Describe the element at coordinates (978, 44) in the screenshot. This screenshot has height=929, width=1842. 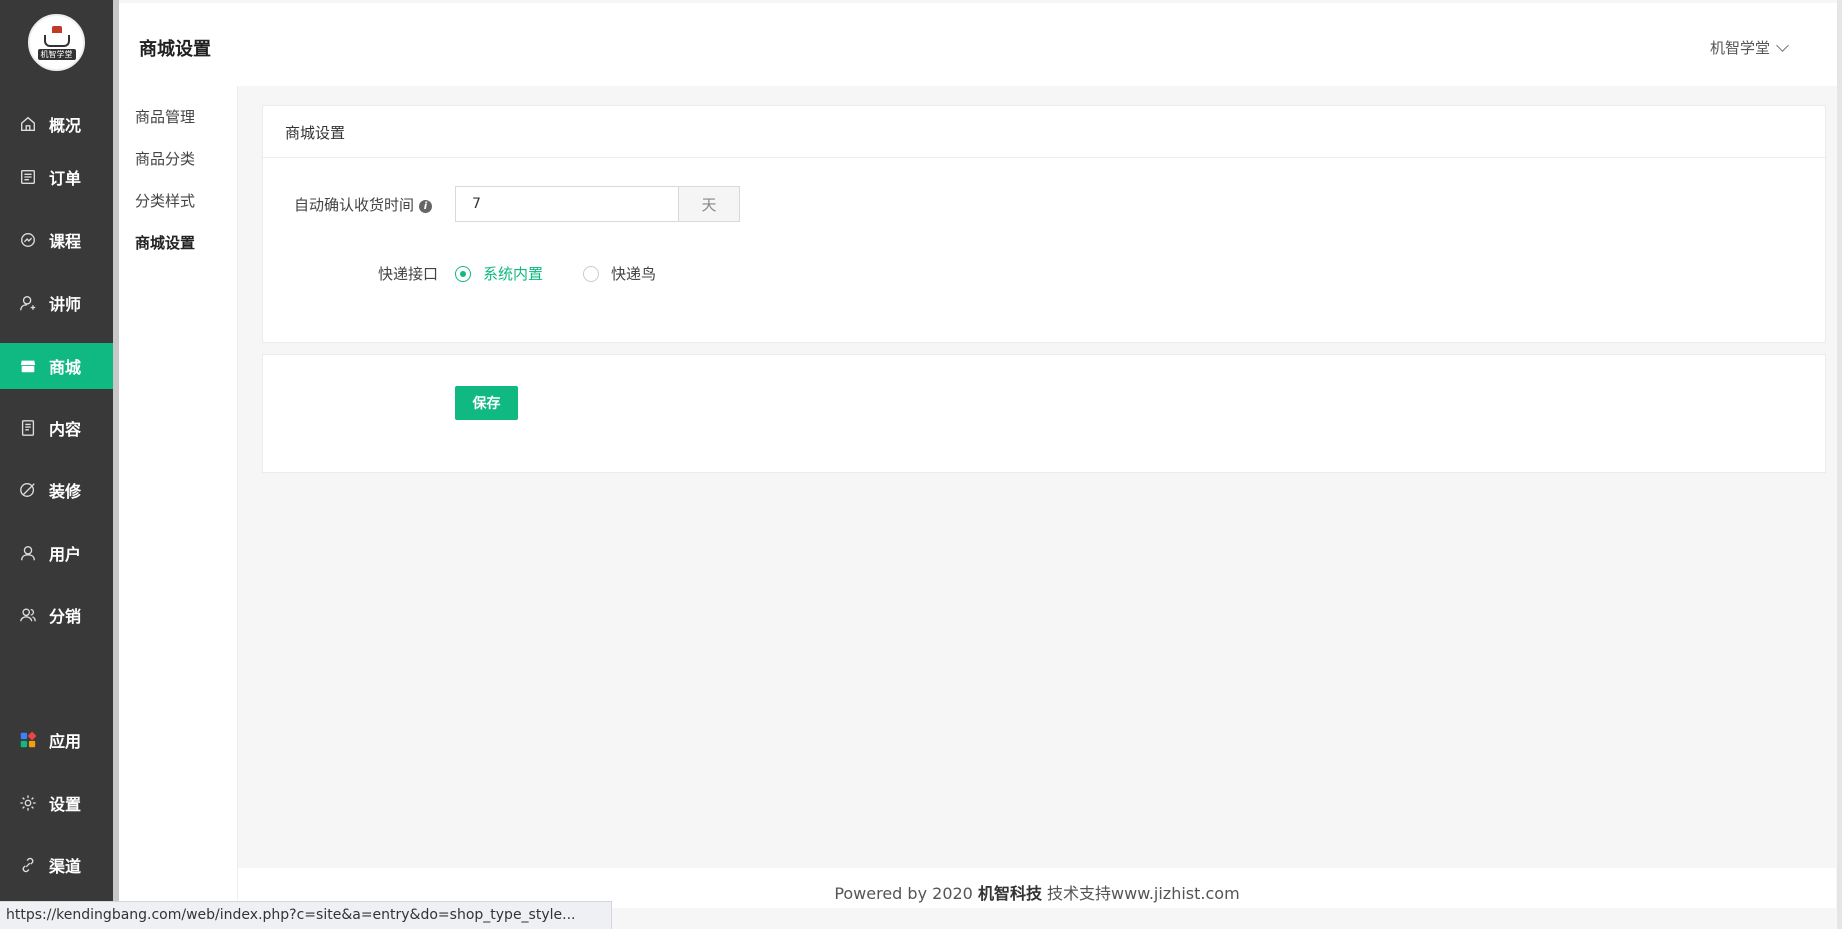
I see `top-header: 商城设置 机智学堂` at that location.